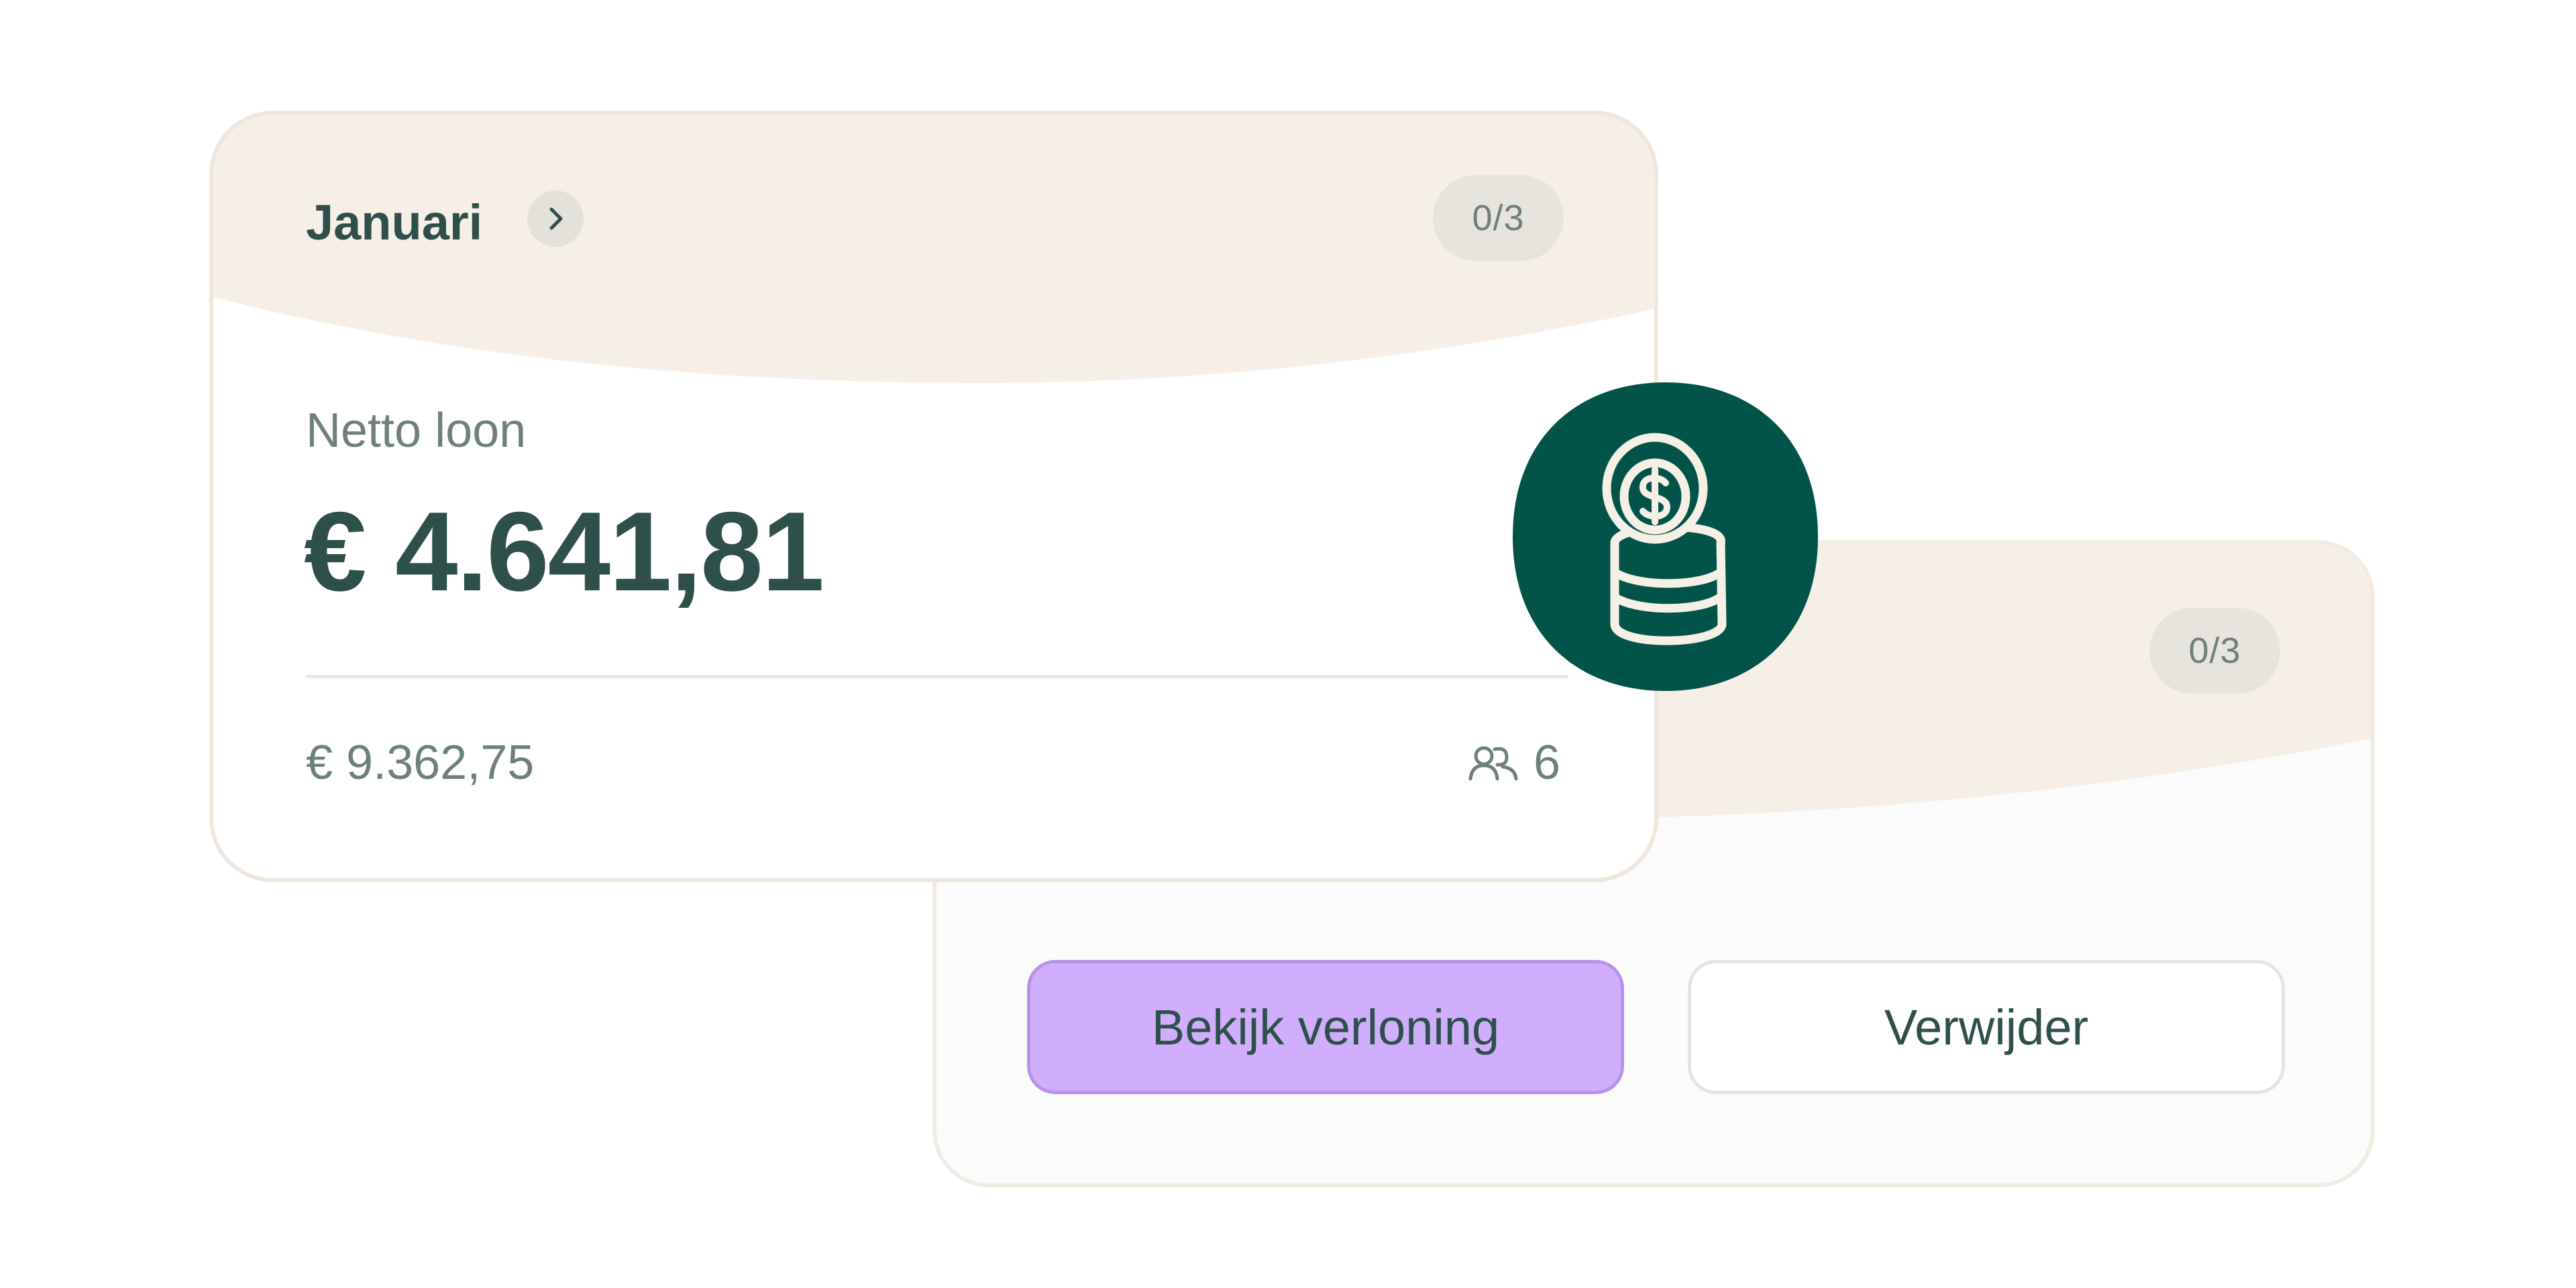  Describe the element at coordinates (1546, 763) in the screenshot. I see `employee-count-value: 6` at that location.